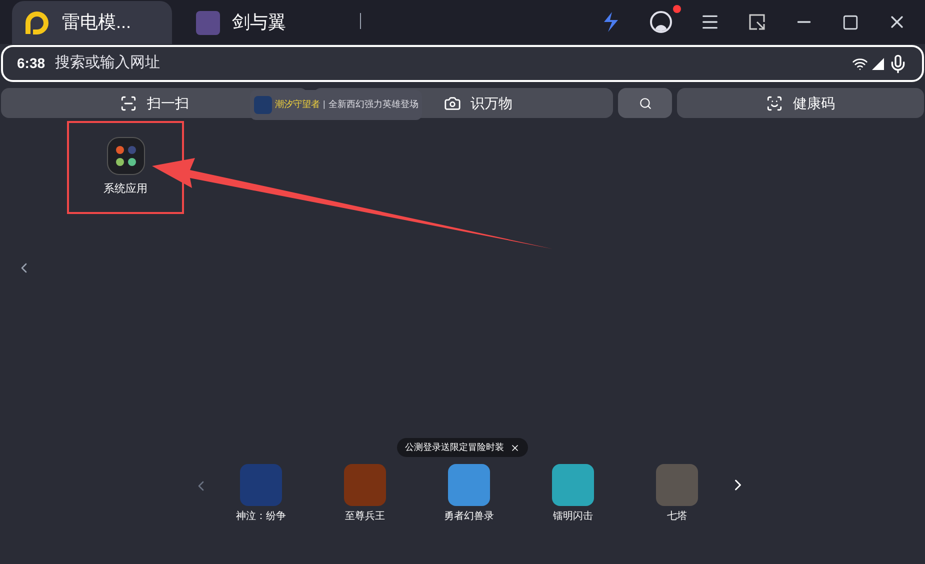 This screenshot has width=925, height=564. I want to click on logo-icon, so click(37, 23).